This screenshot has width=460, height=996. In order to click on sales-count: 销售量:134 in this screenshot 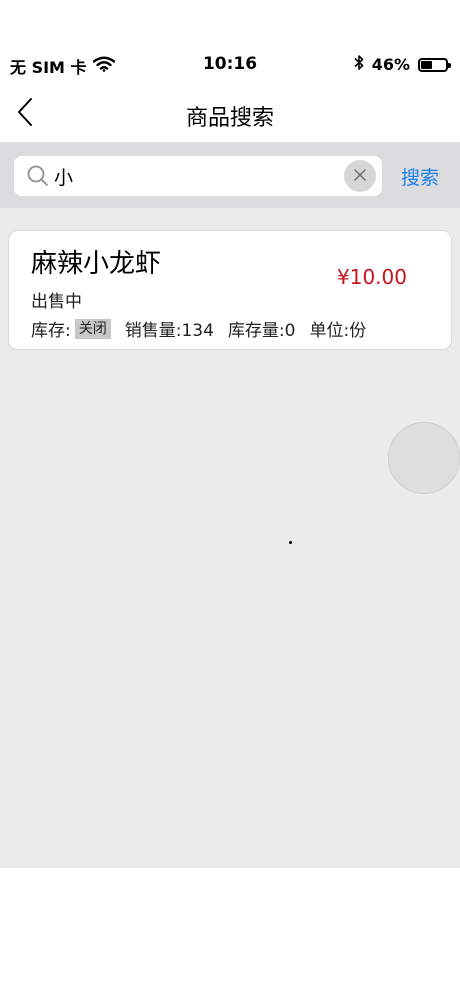, I will do `click(169, 331)`.